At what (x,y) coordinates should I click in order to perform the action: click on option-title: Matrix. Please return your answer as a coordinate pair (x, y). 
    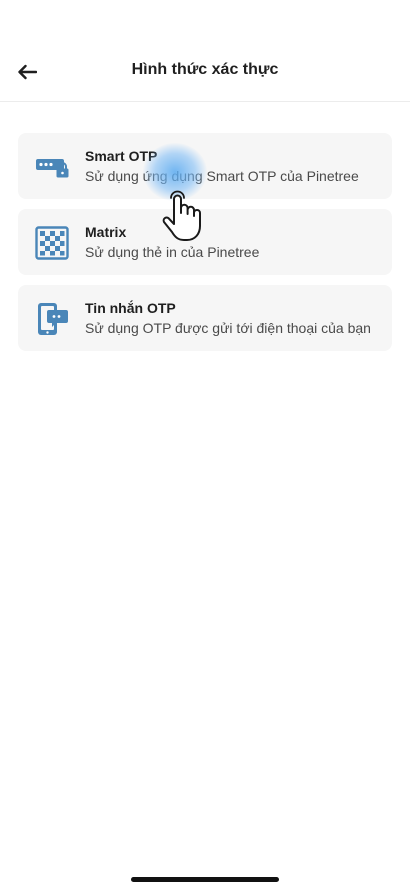
    Looking at the image, I should click on (106, 232).